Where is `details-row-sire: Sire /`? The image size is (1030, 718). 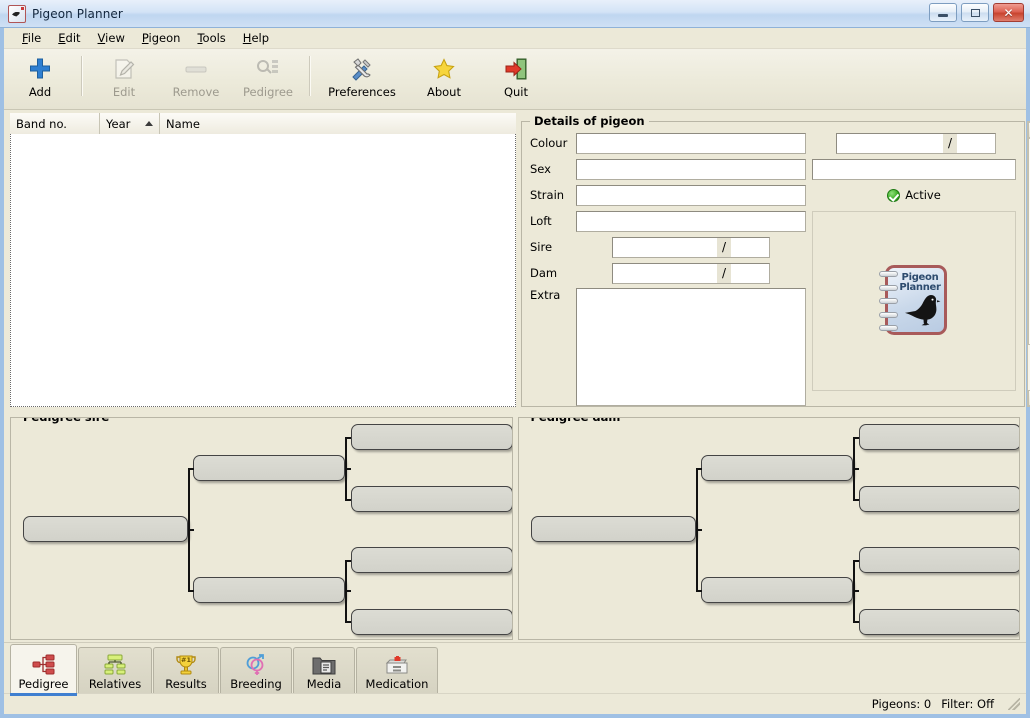
details-row-sire: Sire / is located at coordinates (669, 247).